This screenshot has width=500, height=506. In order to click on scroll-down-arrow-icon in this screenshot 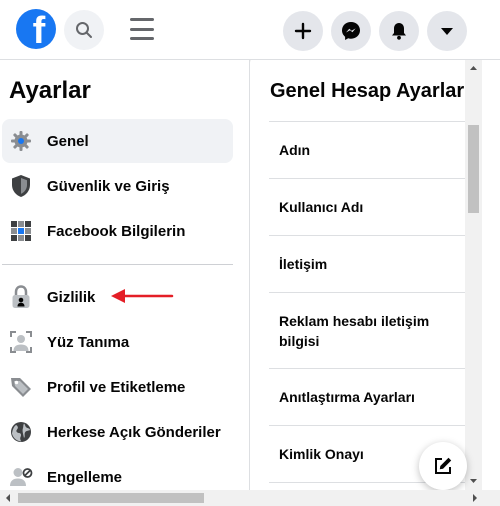, I will do `click(473, 481)`.